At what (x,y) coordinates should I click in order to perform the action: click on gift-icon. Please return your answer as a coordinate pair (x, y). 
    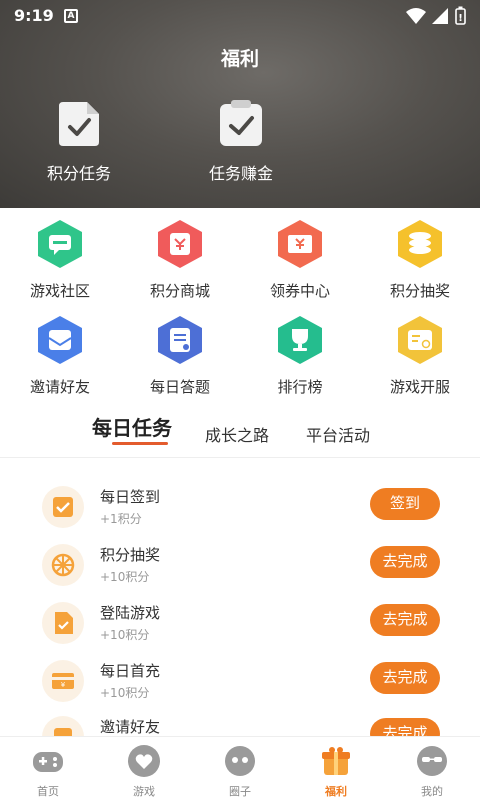
    Looking at the image, I should click on (336, 761).